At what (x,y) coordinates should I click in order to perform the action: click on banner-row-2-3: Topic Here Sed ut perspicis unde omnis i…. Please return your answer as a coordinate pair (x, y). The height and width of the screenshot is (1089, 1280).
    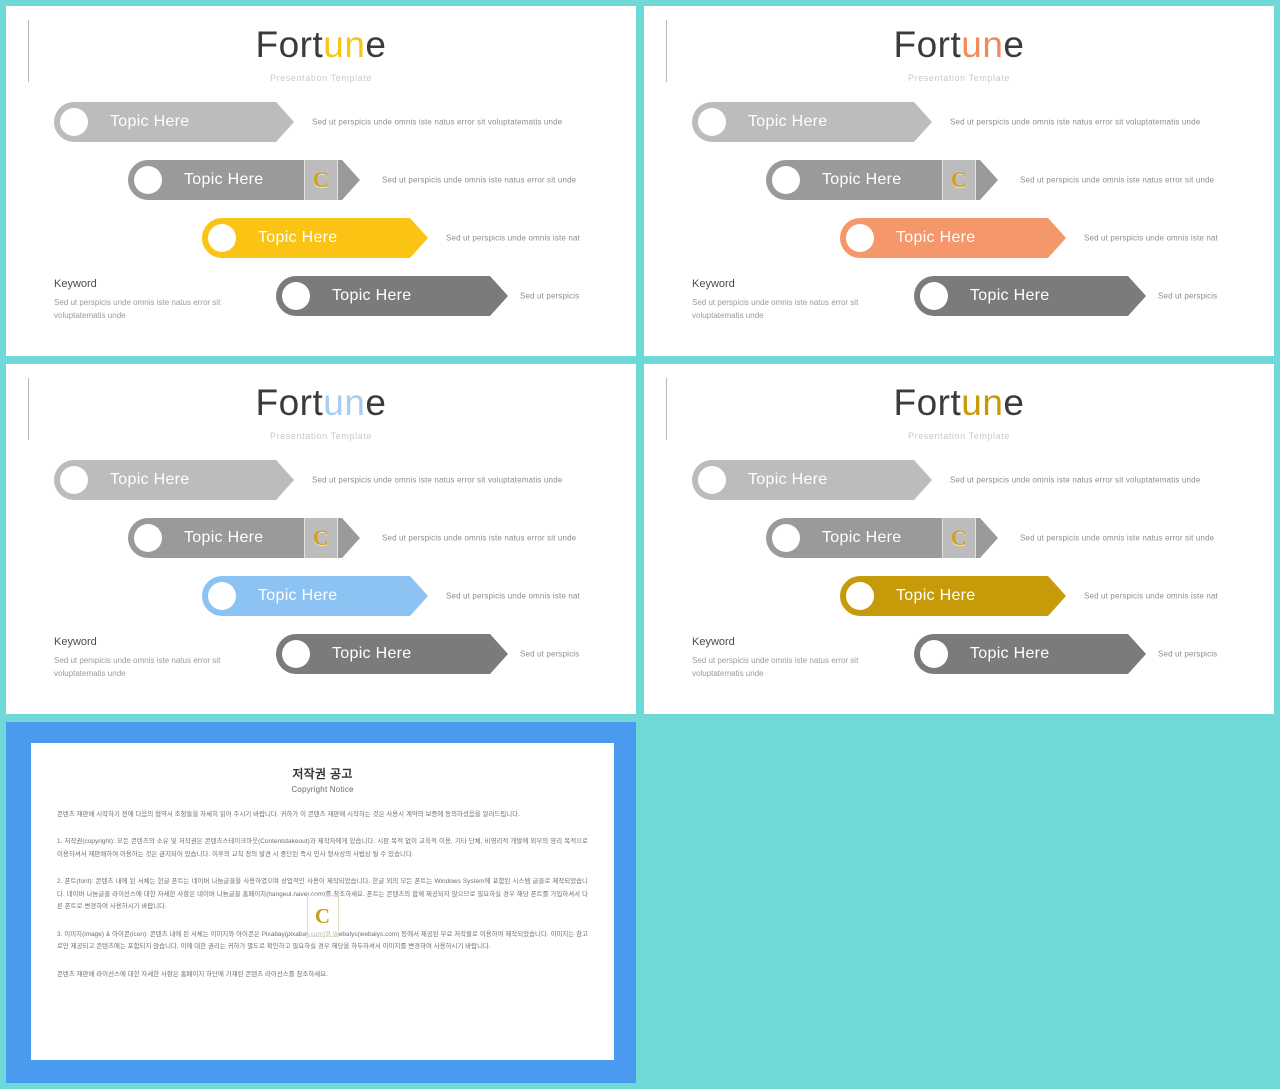
    Looking at the image, I should click on (1029, 238).